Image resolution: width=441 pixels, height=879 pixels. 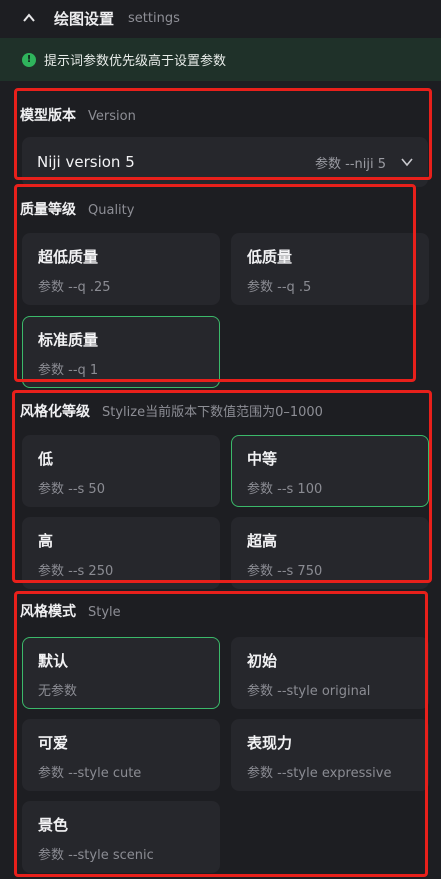 What do you see at coordinates (330, 269) in the screenshot?
I see `quality-option-low: 低质量 参数 --q .5` at bounding box center [330, 269].